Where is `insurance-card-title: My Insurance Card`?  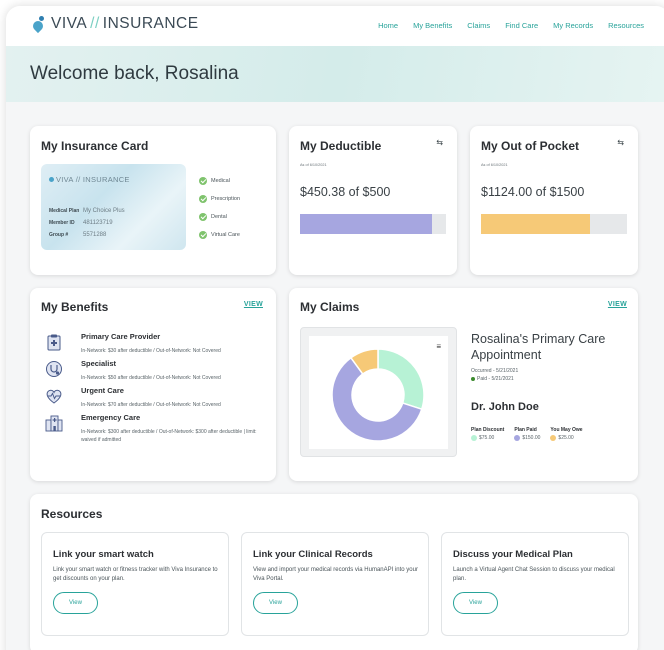
insurance-card-title: My Insurance Card is located at coordinates (95, 146).